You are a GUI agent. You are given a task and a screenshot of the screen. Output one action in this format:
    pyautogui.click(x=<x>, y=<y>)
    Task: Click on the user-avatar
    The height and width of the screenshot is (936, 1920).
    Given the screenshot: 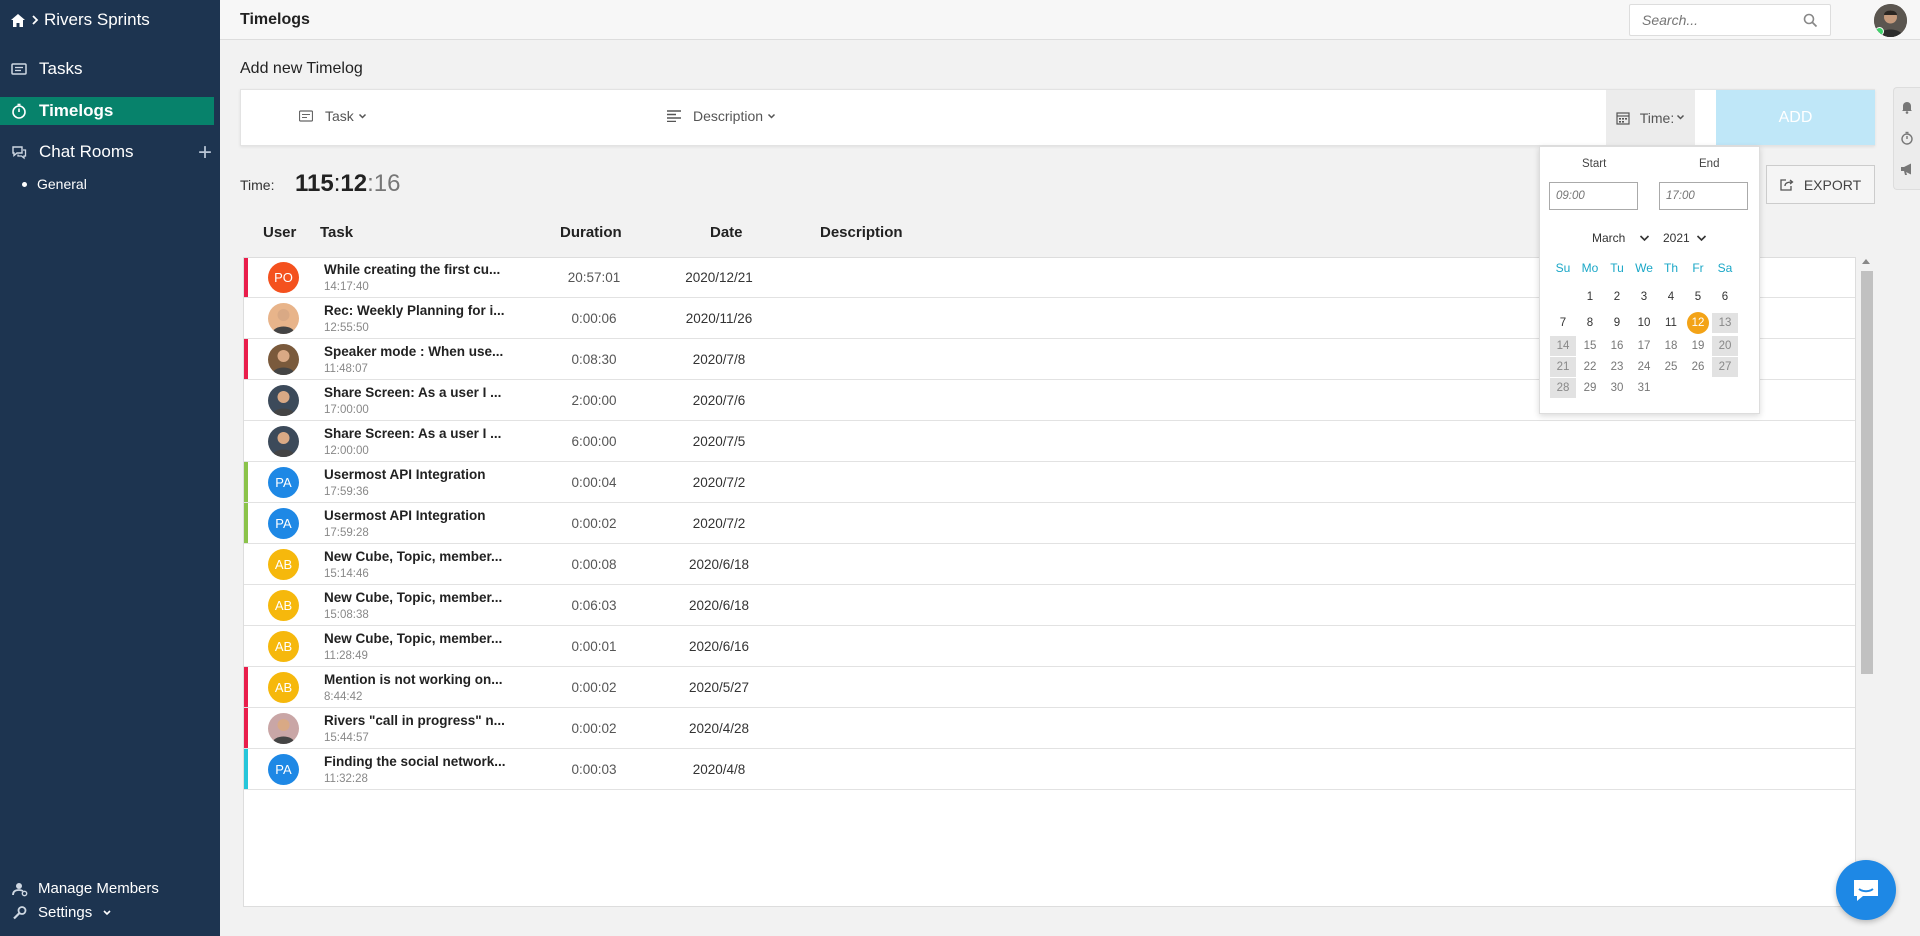 What is the action you would take?
    pyautogui.click(x=1890, y=20)
    